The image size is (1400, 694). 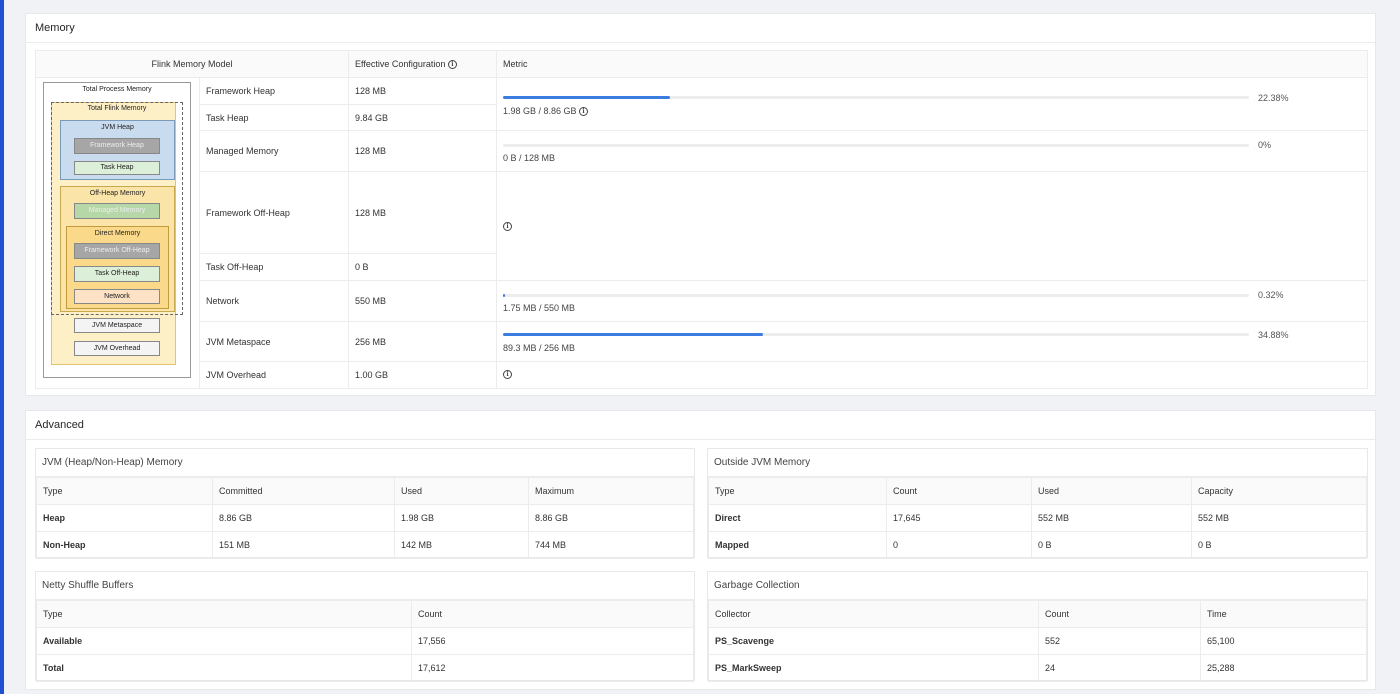 What do you see at coordinates (117, 251) in the screenshot?
I see `diagram-framework-off-heap-block: Framework Off-Heap` at bounding box center [117, 251].